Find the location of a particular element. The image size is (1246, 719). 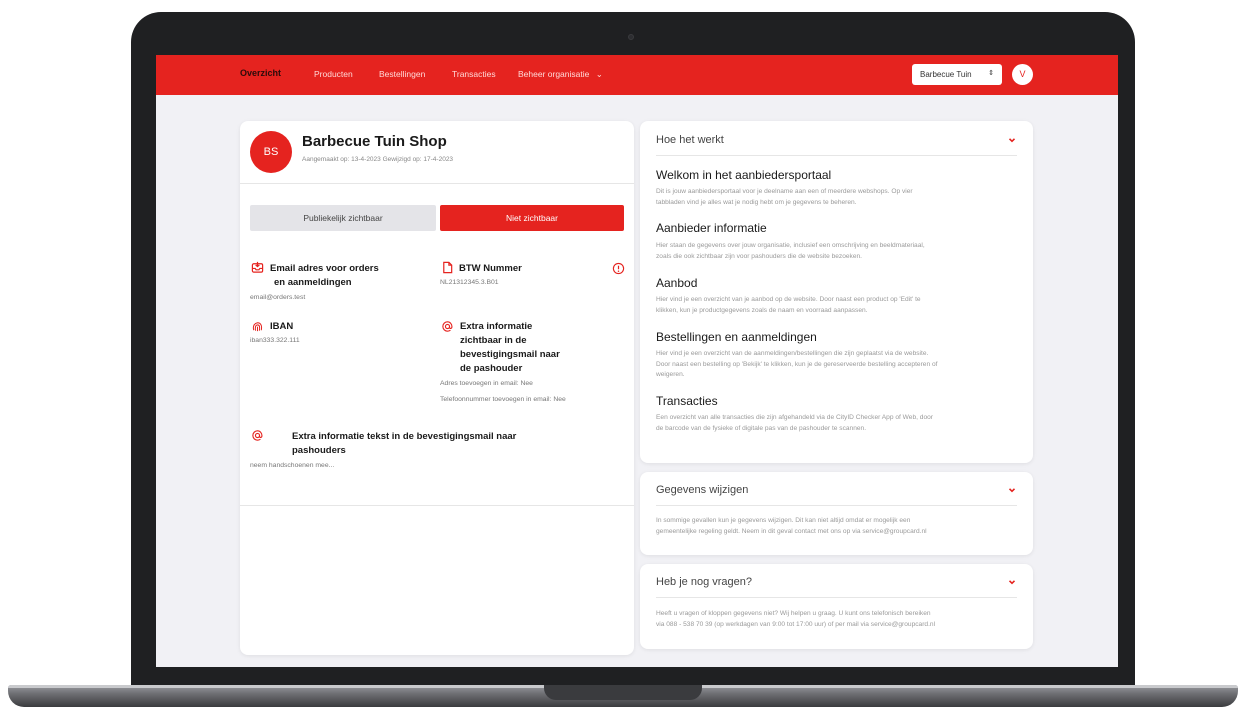

organisation-select: Barbecue Tuin ⇕ is located at coordinates (957, 74).